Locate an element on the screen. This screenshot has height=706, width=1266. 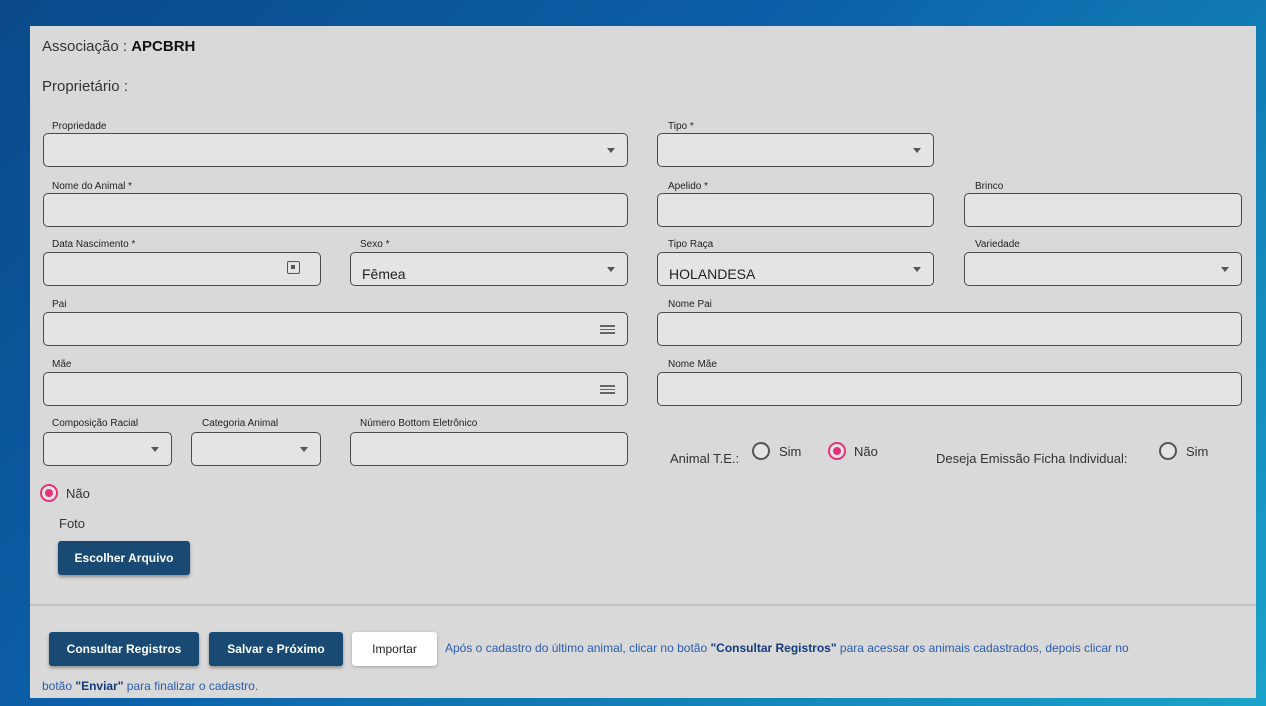
numero-bottom-input is located at coordinates (489, 449).